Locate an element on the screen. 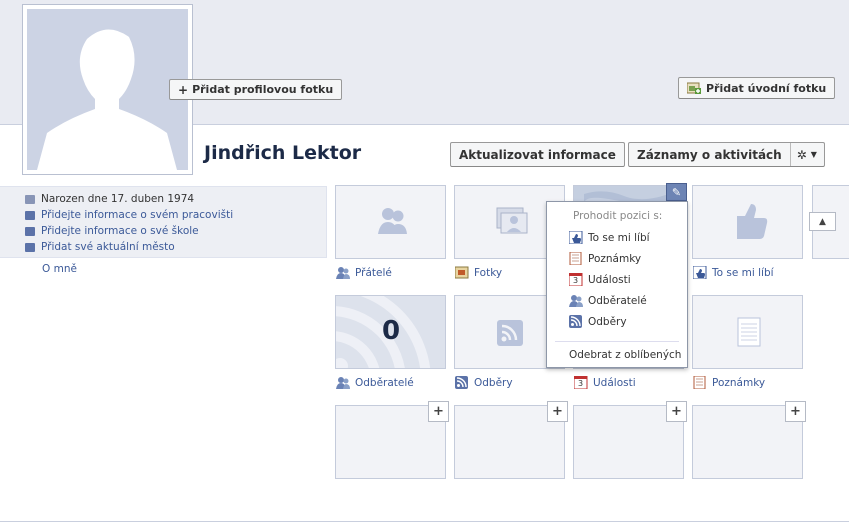 This screenshot has width=849, height=526. swap-menu-header: Prohodit pozici s: is located at coordinates (618, 216).